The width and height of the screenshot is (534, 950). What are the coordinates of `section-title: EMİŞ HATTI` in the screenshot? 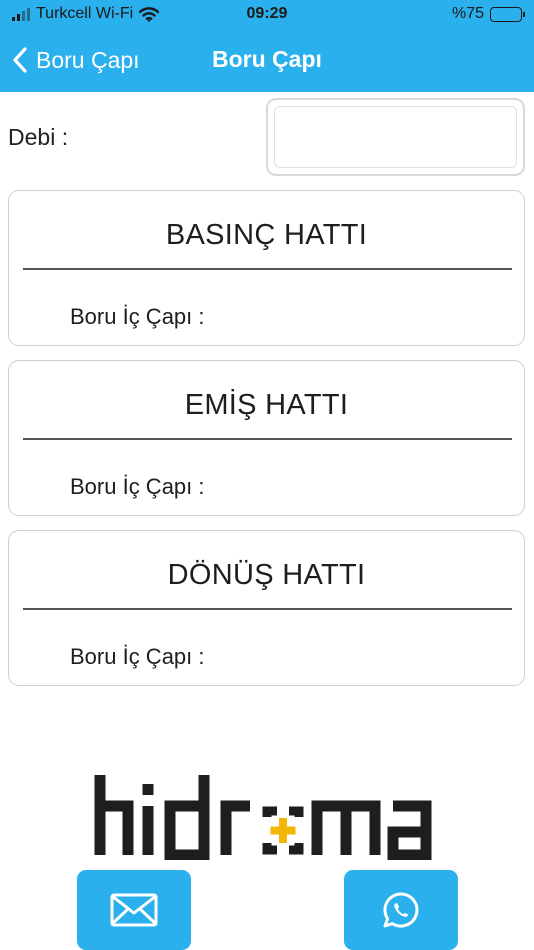 It's located at (266, 405).